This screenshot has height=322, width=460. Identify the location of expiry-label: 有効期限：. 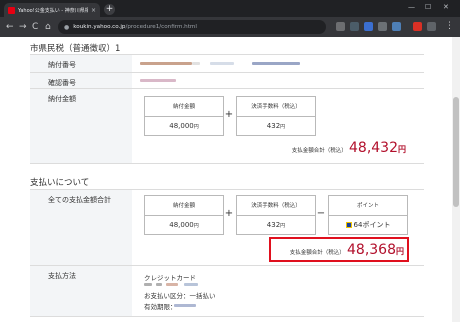
(160, 307).